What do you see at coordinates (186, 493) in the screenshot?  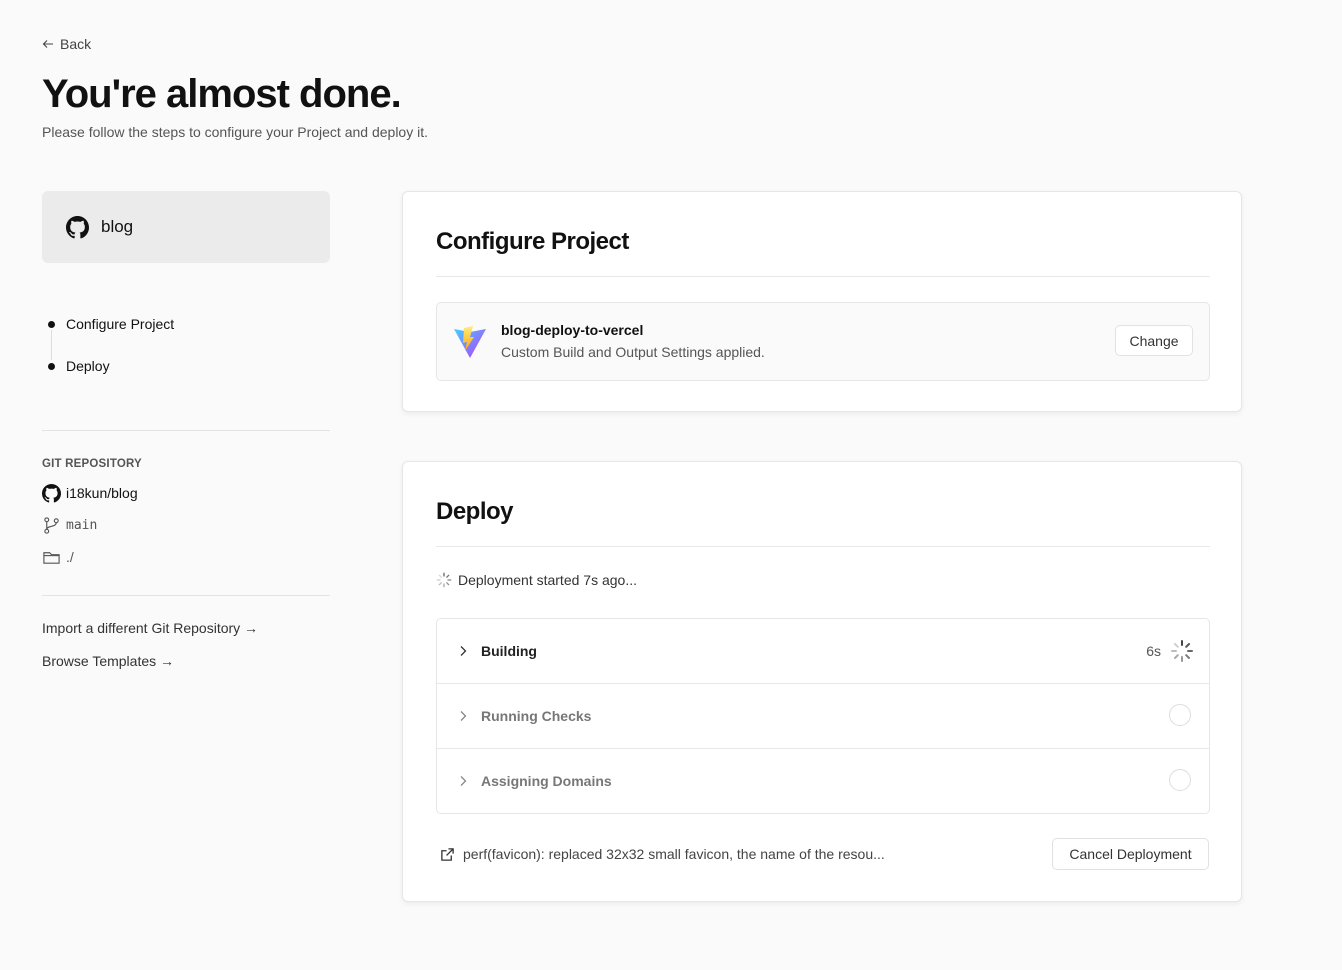 I see `git-repo-row: i18kun/blog` at bounding box center [186, 493].